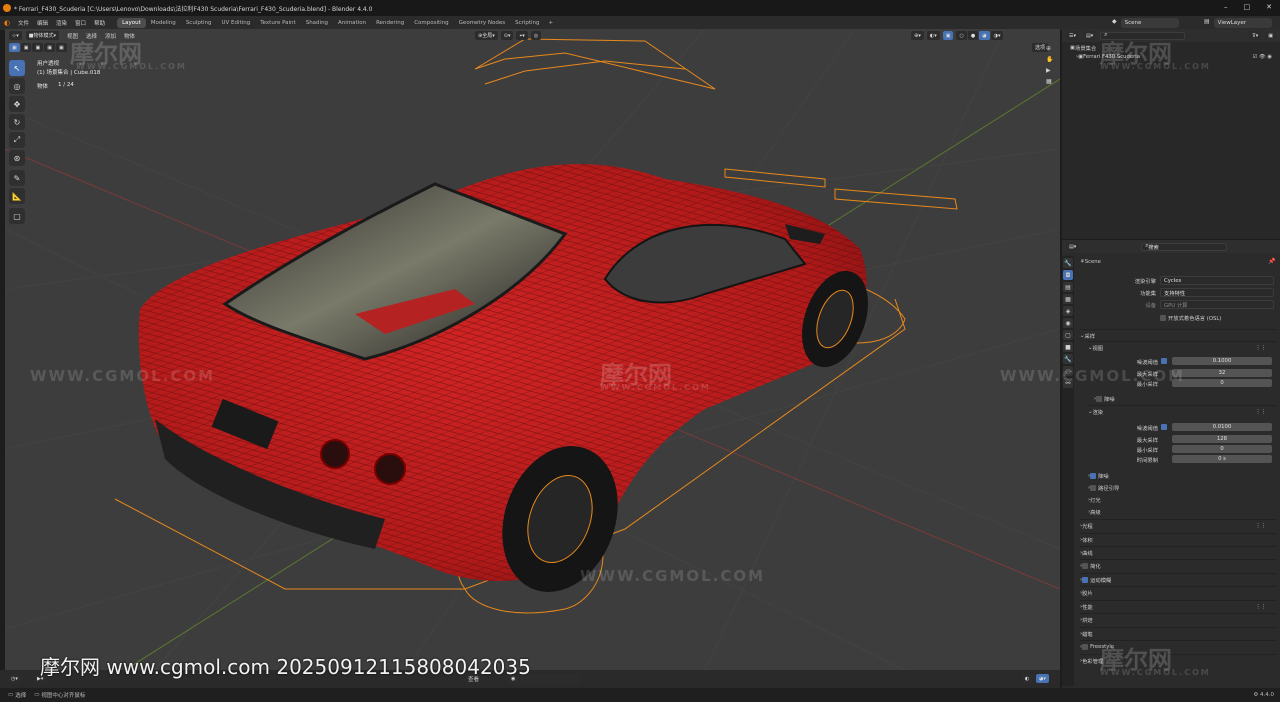  Describe the element at coordinates (1051, 70) in the screenshot. I see `camera-icon: ▶` at that location.